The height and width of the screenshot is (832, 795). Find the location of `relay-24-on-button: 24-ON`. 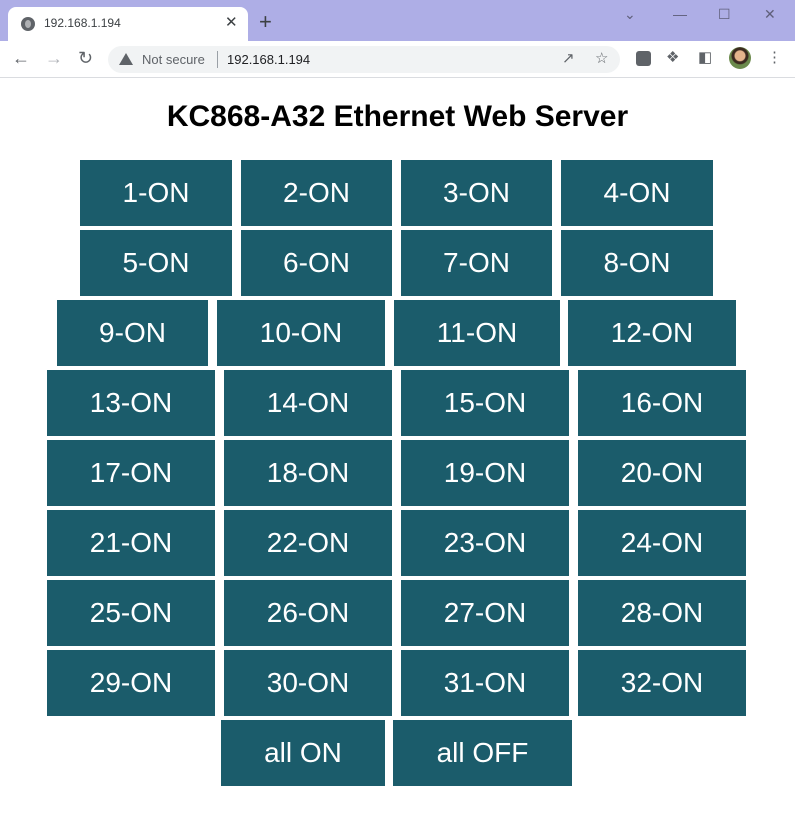

relay-24-on-button: 24-ON is located at coordinates (662, 543).